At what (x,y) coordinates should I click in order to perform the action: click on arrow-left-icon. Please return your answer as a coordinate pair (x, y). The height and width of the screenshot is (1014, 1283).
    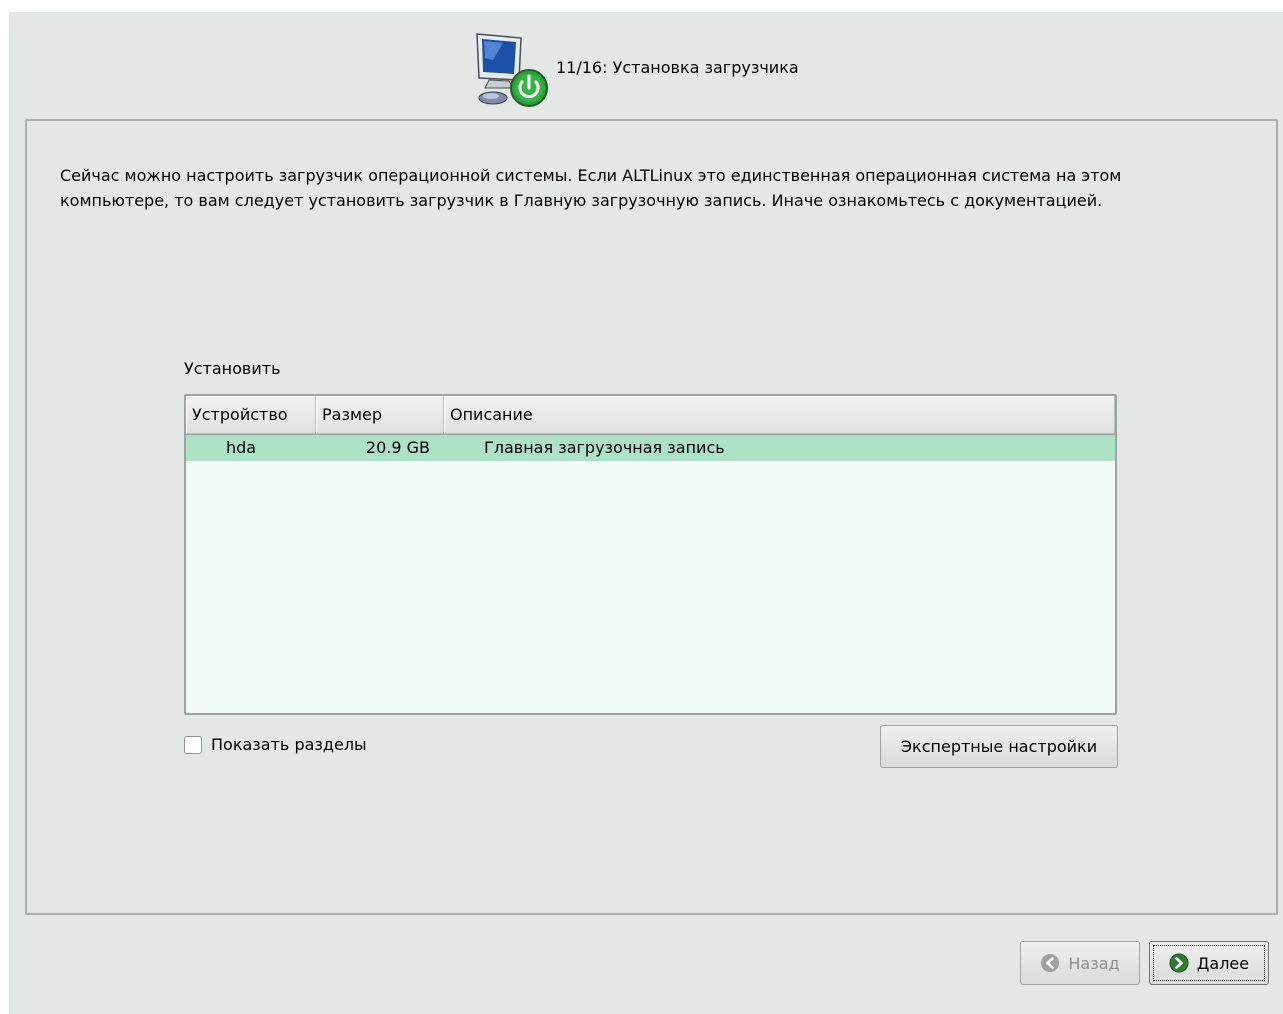
    Looking at the image, I should click on (1050, 963).